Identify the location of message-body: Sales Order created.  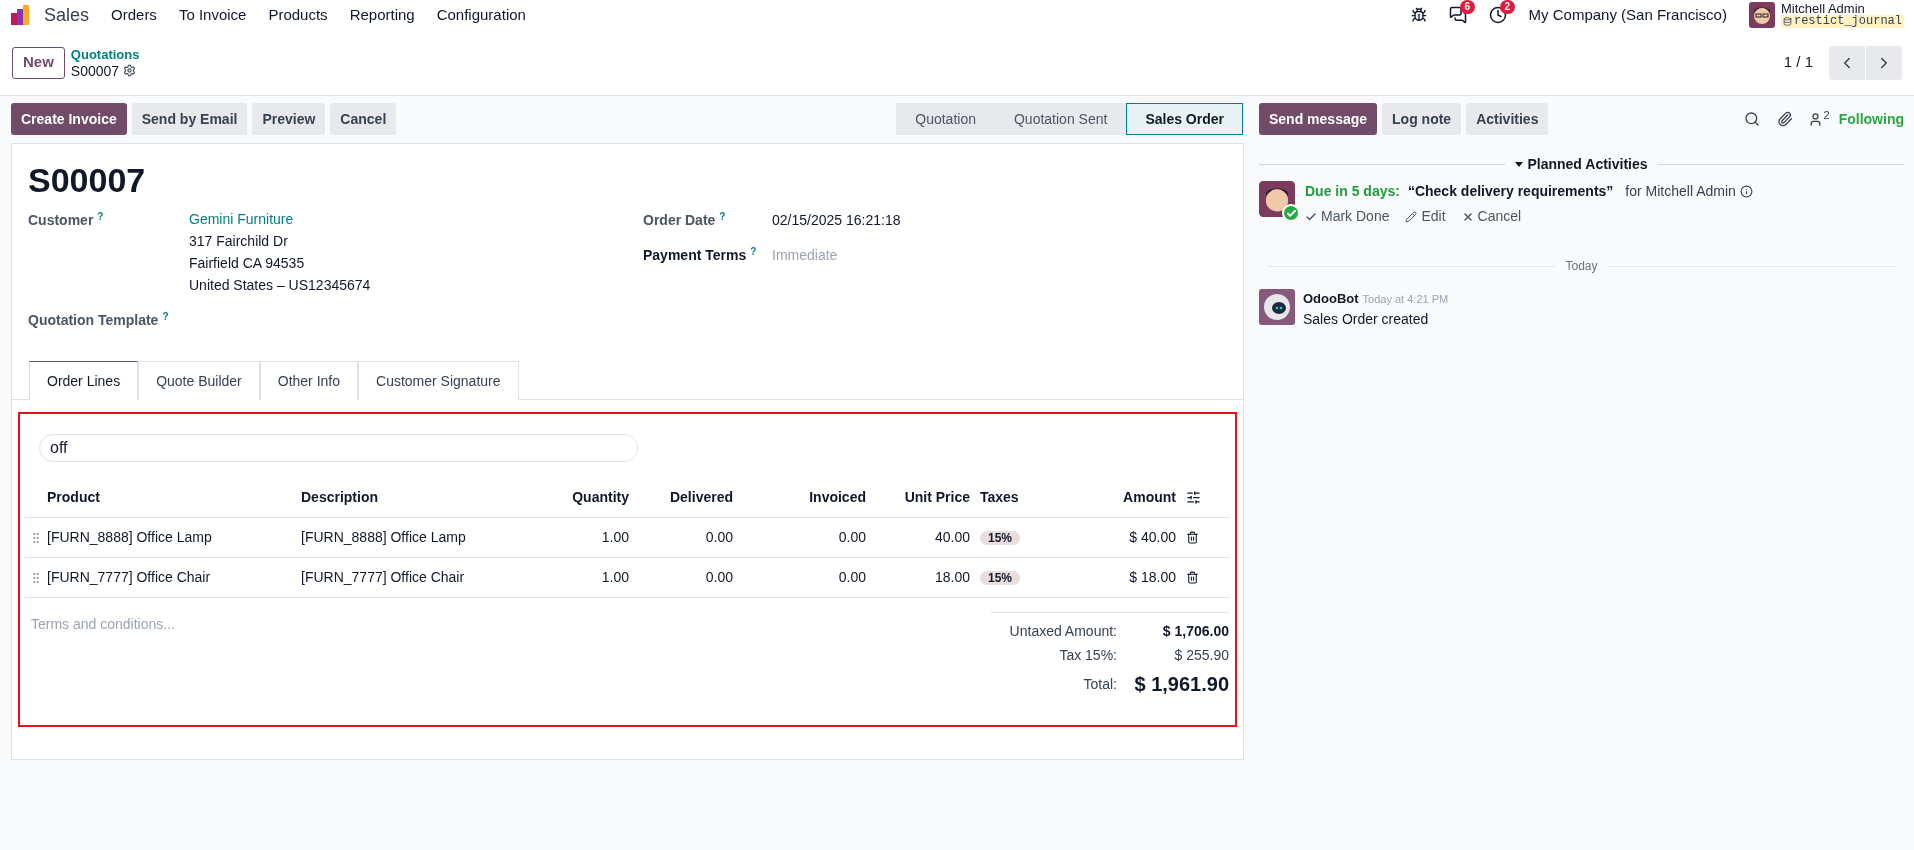
(1366, 319).